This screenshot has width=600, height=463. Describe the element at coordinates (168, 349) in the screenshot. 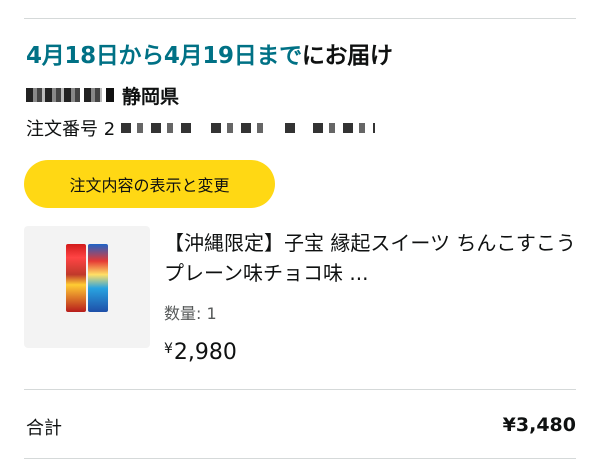

I see `currency-symbol: ¥` at that location.